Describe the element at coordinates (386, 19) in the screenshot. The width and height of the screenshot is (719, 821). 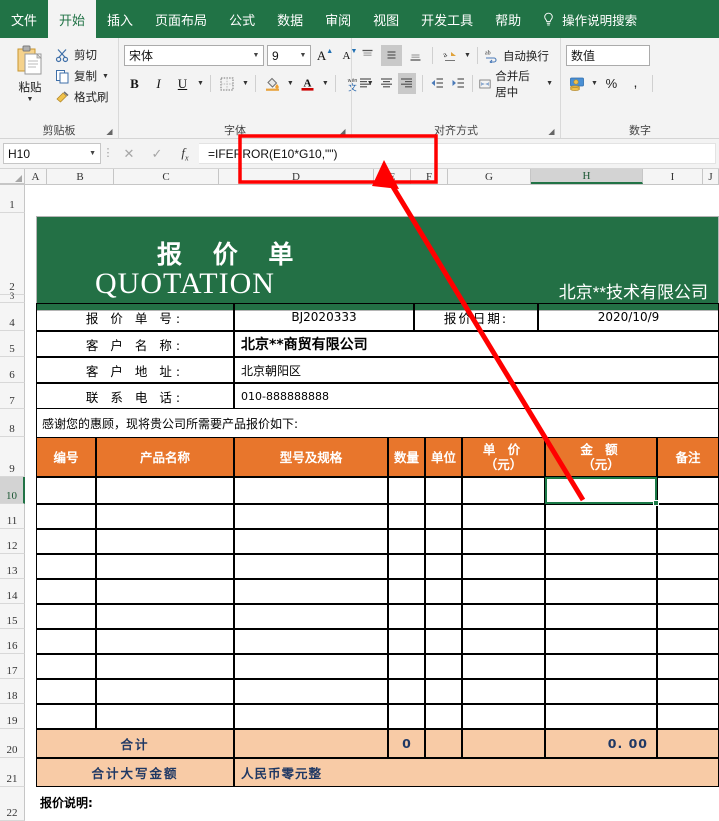
I see `tab-view: 视图` at that location.